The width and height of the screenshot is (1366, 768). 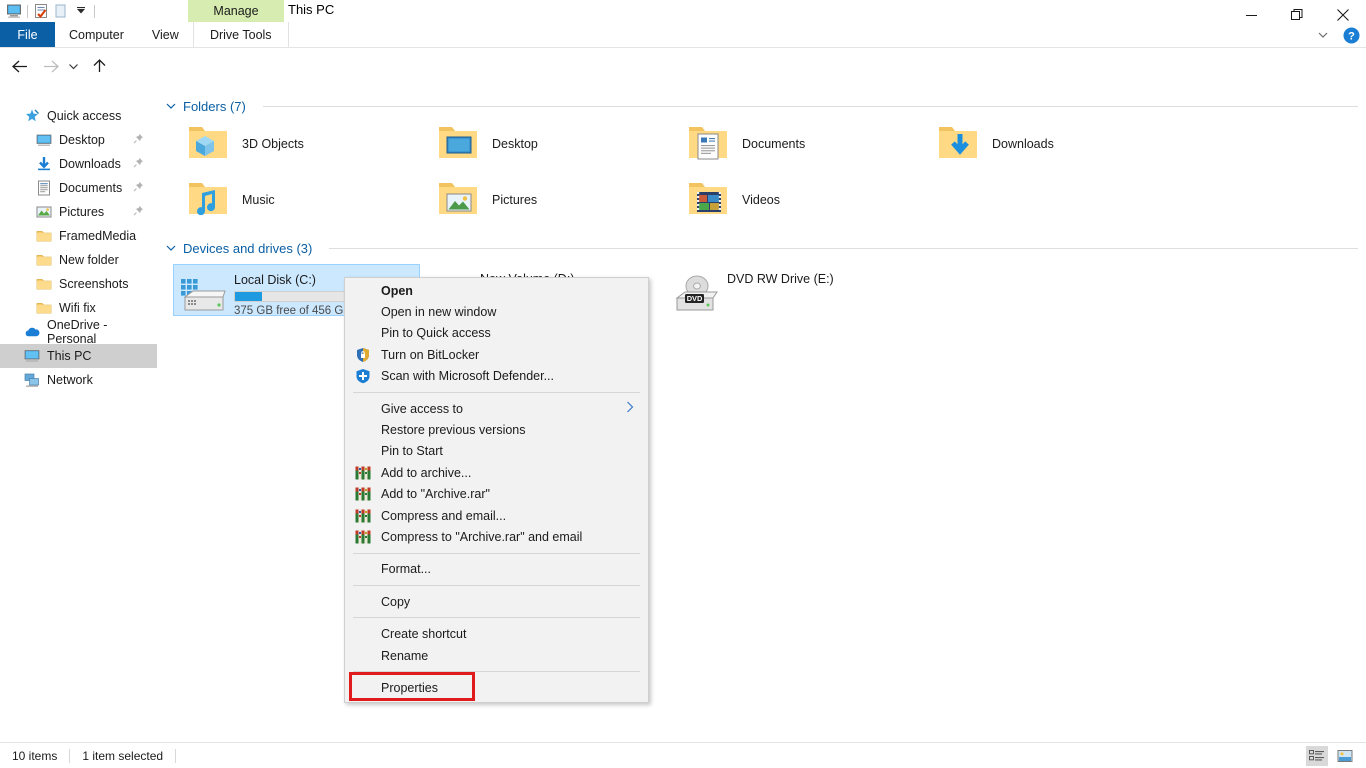 What do you see at coordinates (496, 494) in the screenshot?
I see `context-menu-item-add-to-archive-rar: Add to "Archive.rar"` at bounding box center [496, 494].